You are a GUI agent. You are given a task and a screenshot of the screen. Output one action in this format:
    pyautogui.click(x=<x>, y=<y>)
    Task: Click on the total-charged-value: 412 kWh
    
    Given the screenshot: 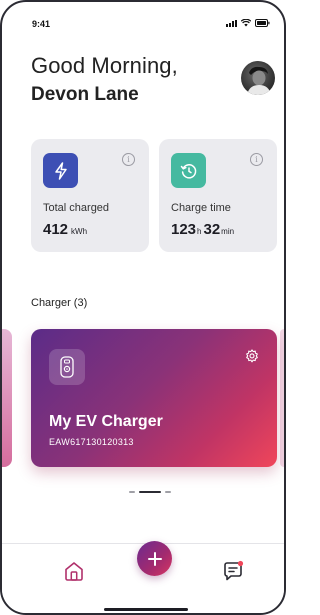 What is the action you would take?
    pyautogui.click(x=65, y=229)
    